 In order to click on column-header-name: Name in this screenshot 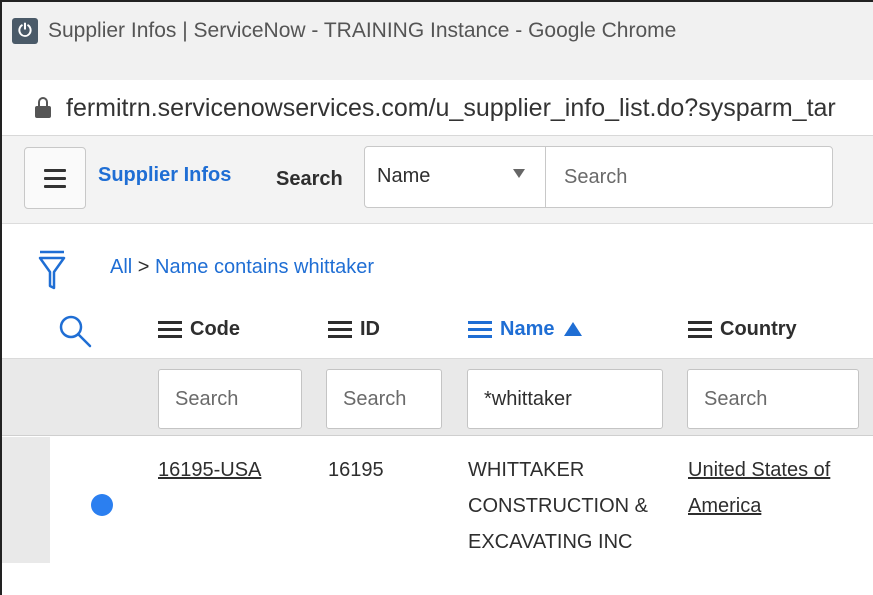, I will do `click(525, 329)`.